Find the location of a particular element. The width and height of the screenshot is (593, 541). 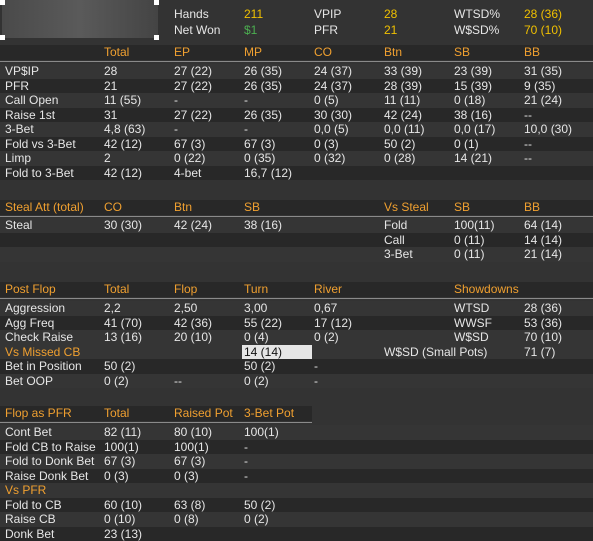

pfr-col-raised: Raised Pot is located at coordinates (203, 413).